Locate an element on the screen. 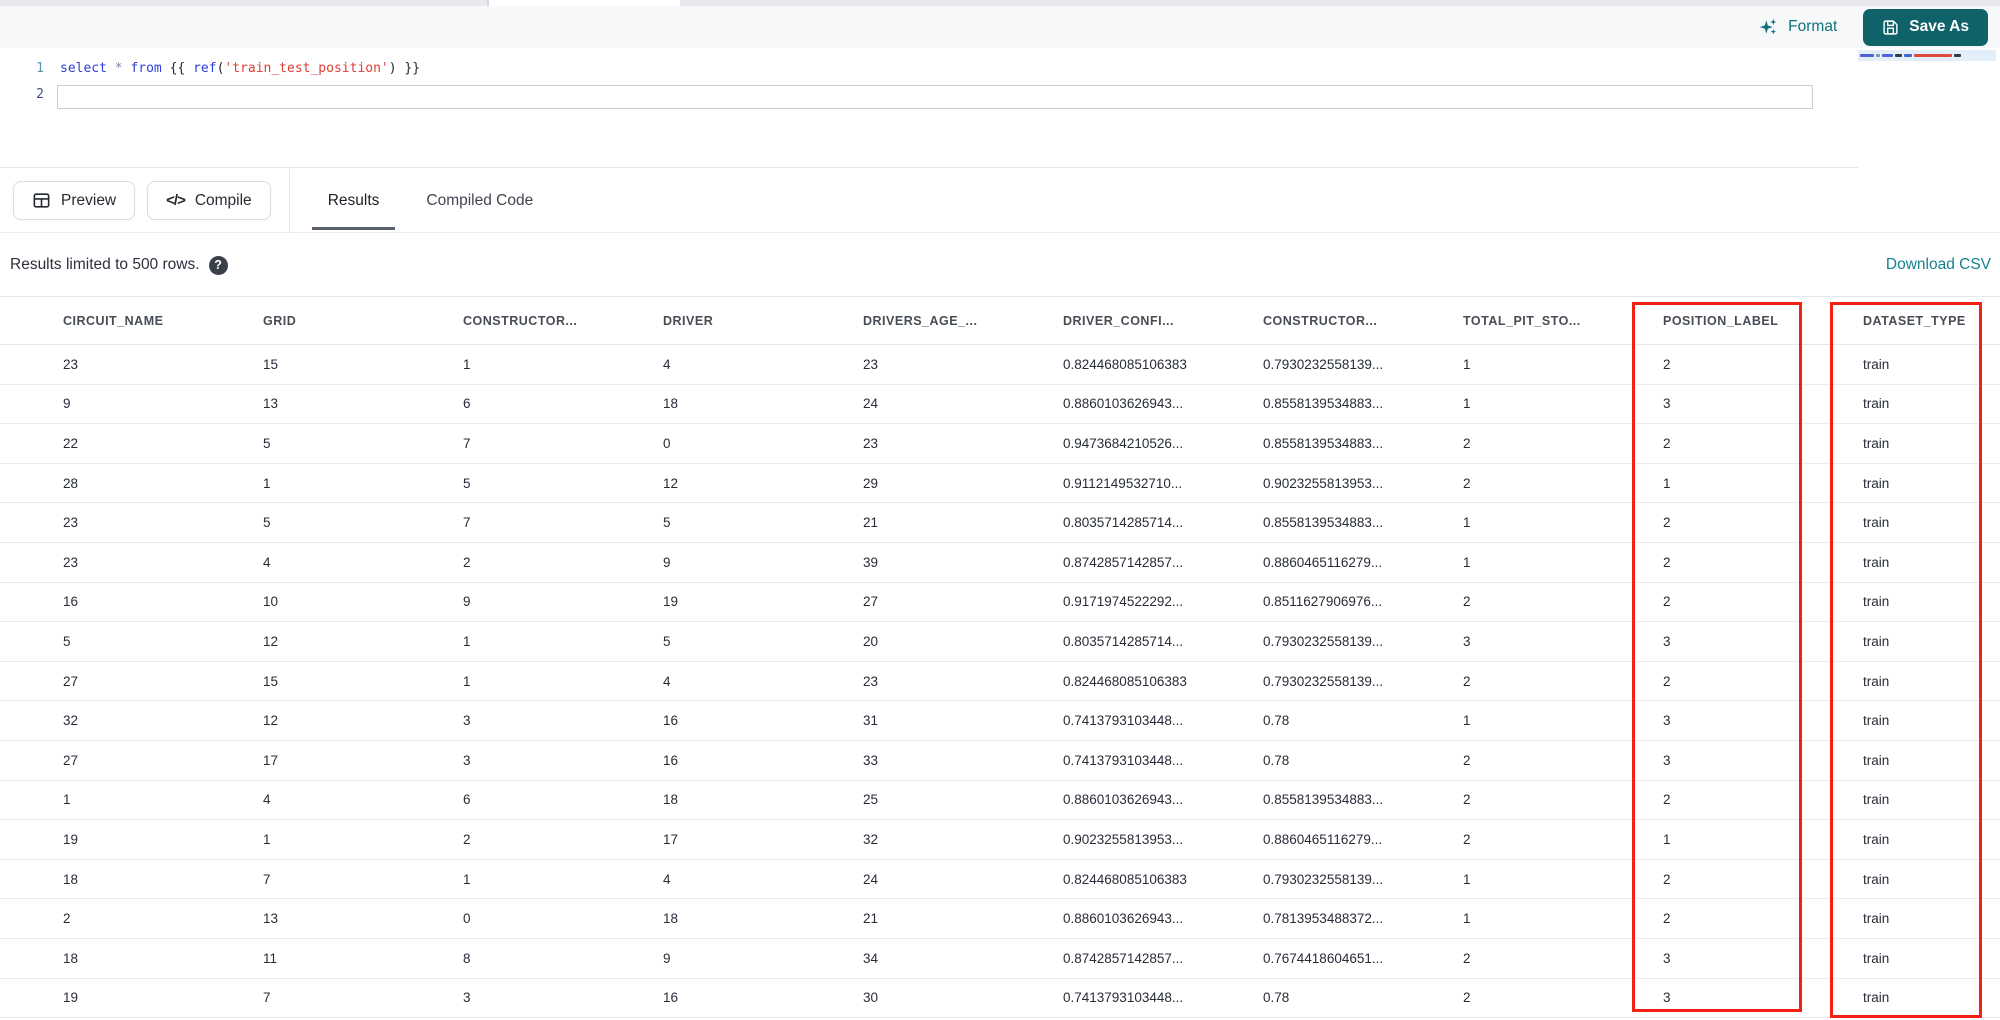  code-token: 'train_test_position' is located at coordinates (306, 68).